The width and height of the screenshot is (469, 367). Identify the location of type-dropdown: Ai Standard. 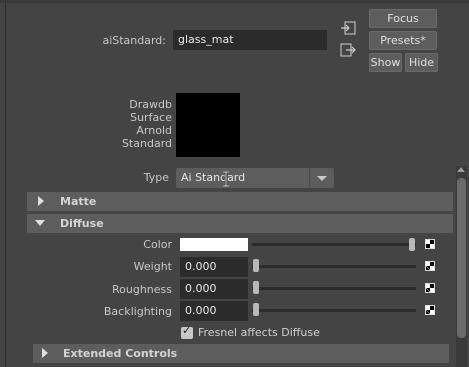
(255, 178).